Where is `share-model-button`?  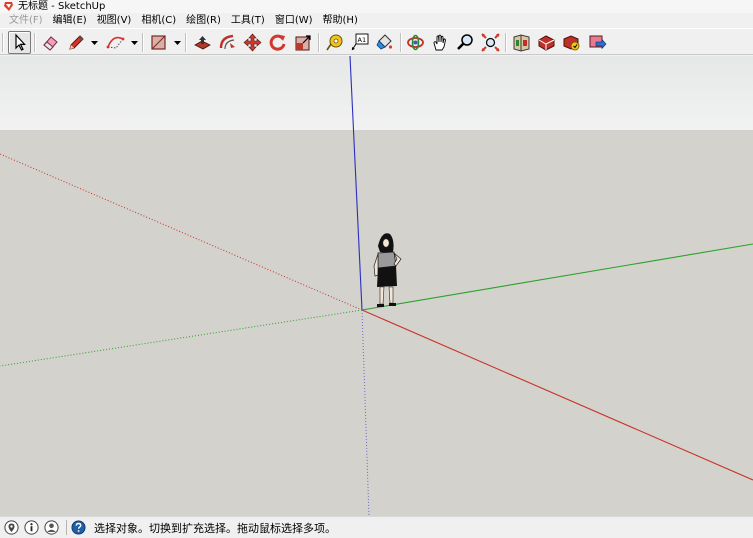
share-model-button is located at coordinates (571, 42).